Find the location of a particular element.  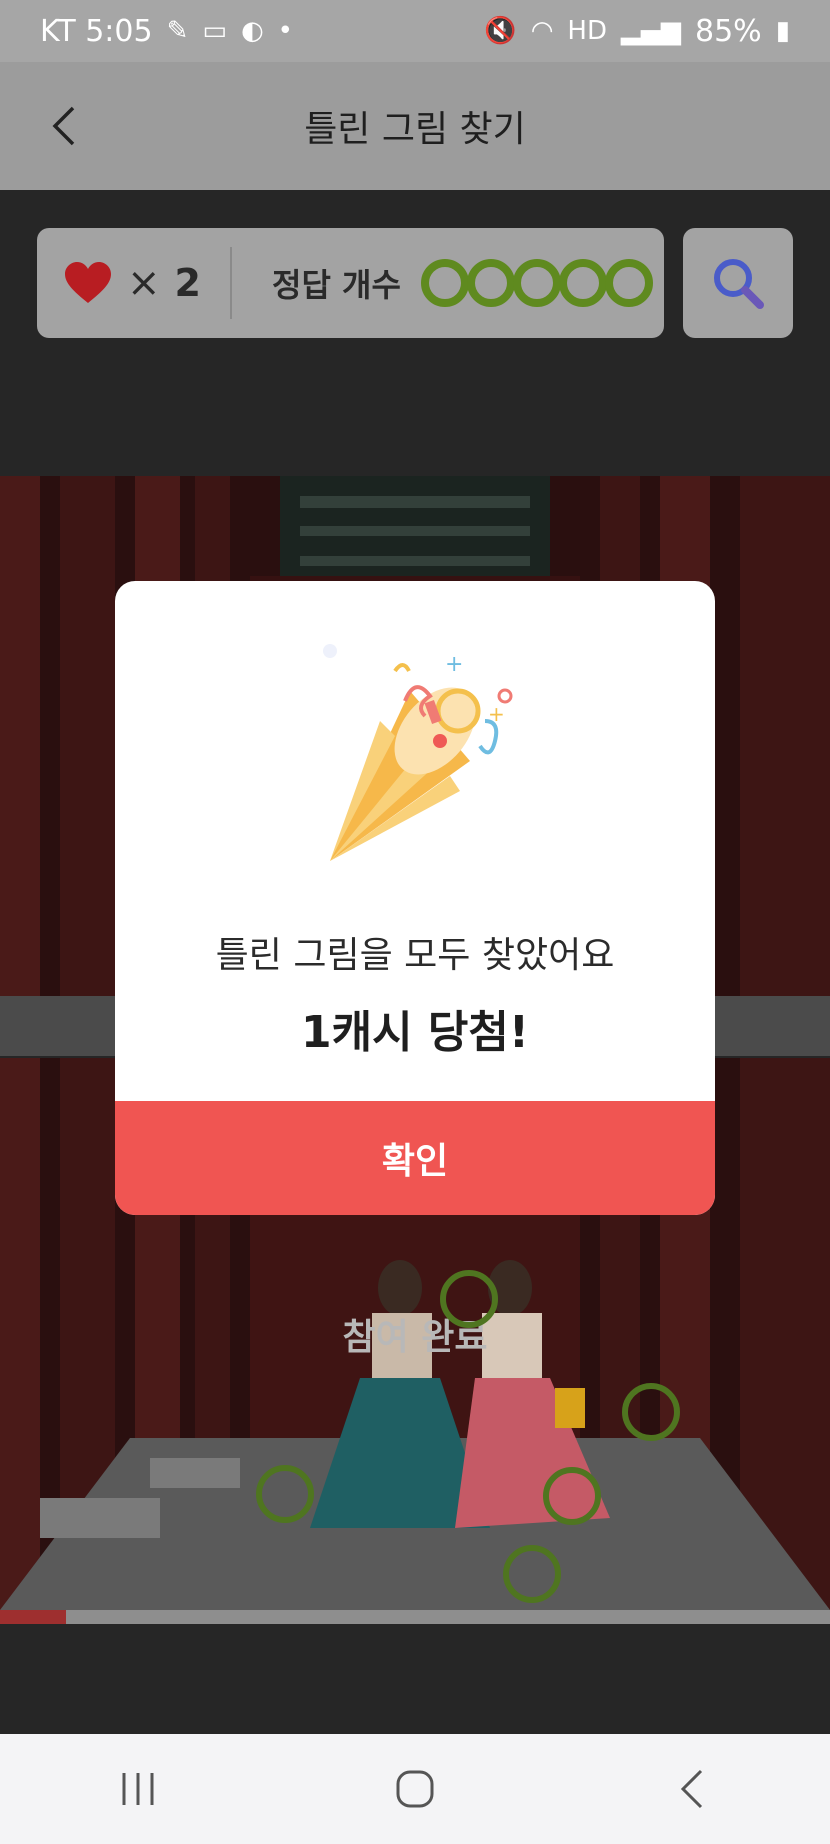

back-icon is located at coordinates (691, 1789).